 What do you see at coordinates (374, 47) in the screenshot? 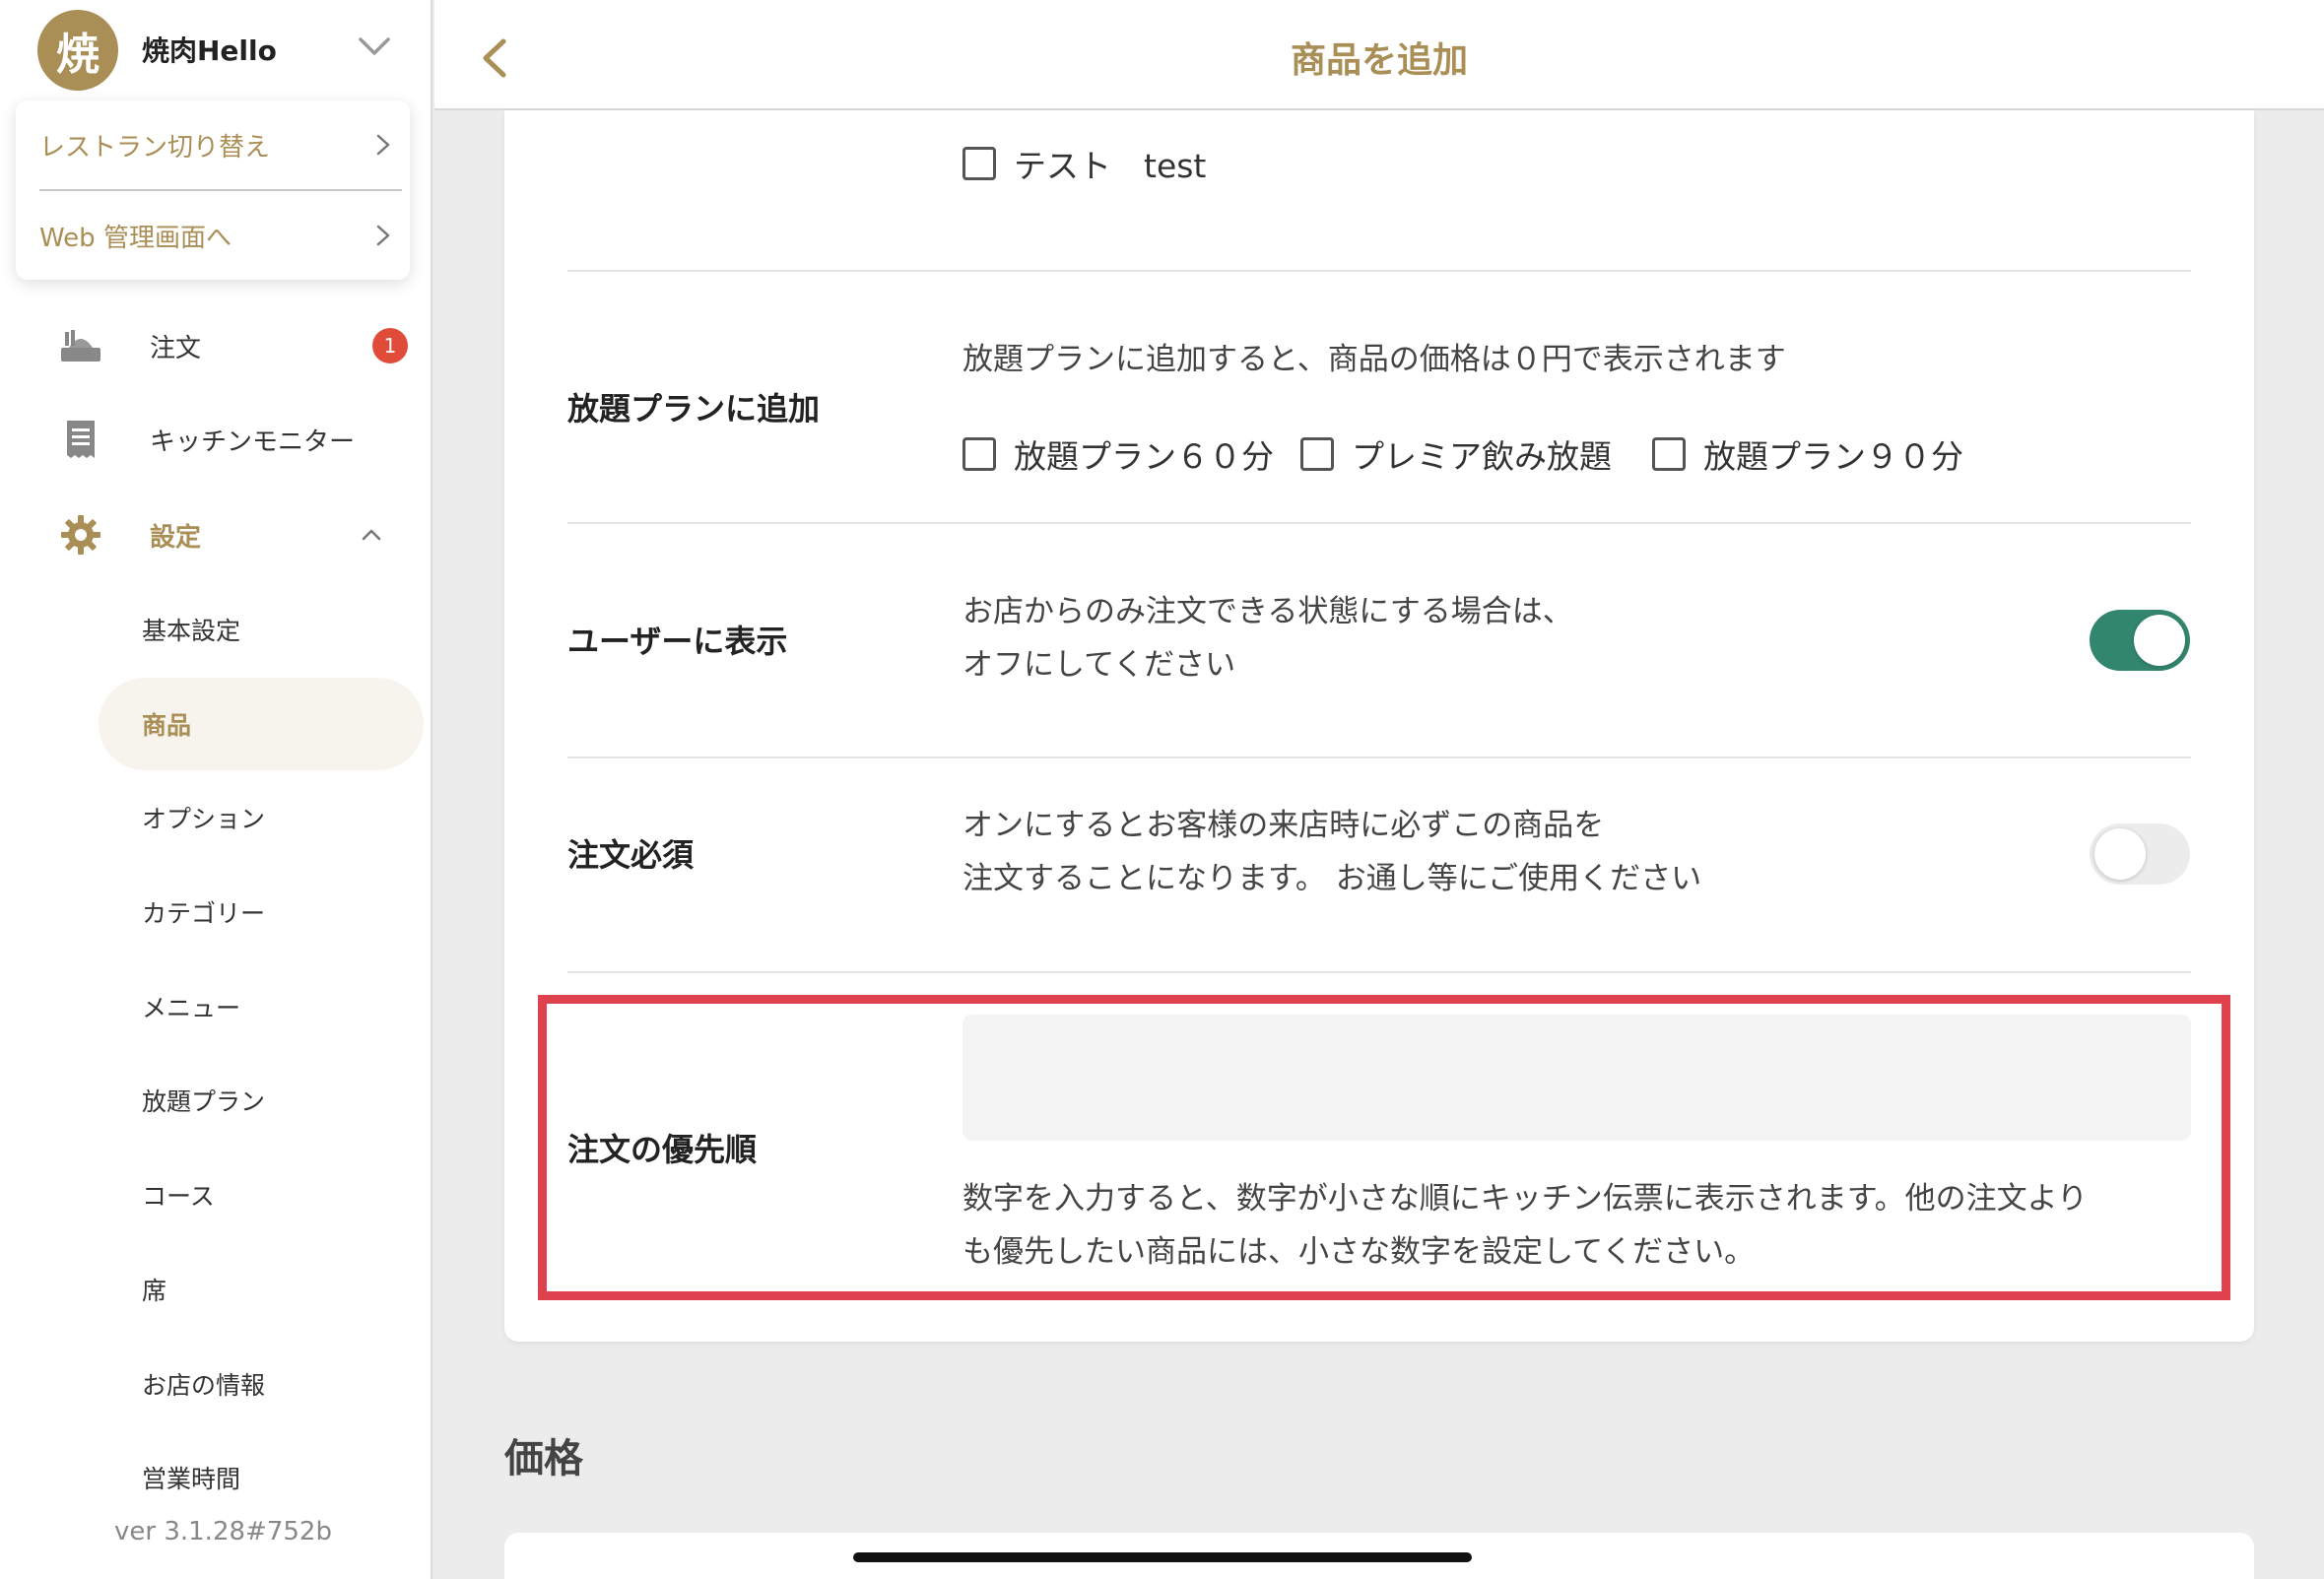
I see `chevron-down-icon` at bounding box center [374, 47].